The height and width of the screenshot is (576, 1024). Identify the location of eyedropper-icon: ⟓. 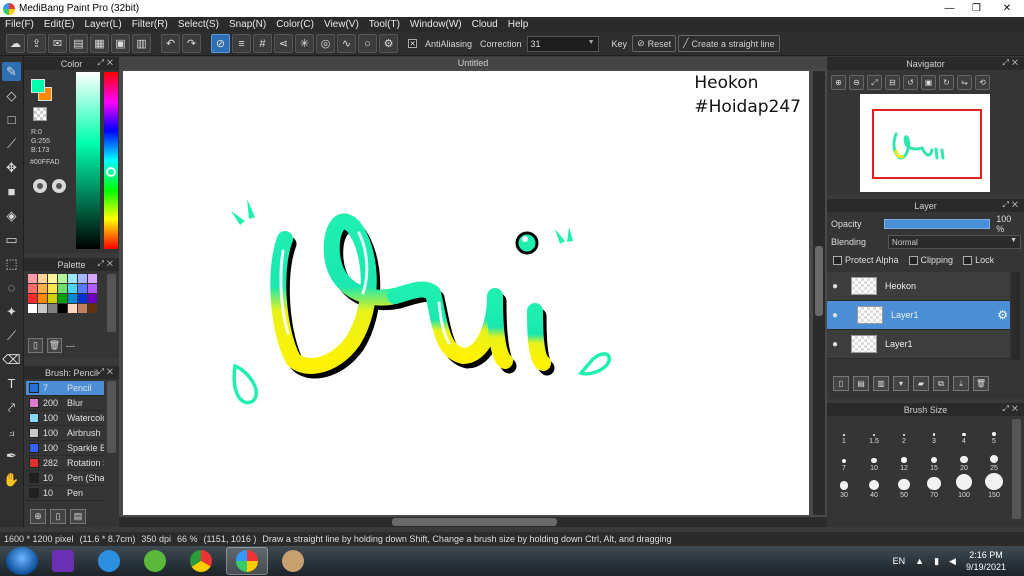
(11, 431).